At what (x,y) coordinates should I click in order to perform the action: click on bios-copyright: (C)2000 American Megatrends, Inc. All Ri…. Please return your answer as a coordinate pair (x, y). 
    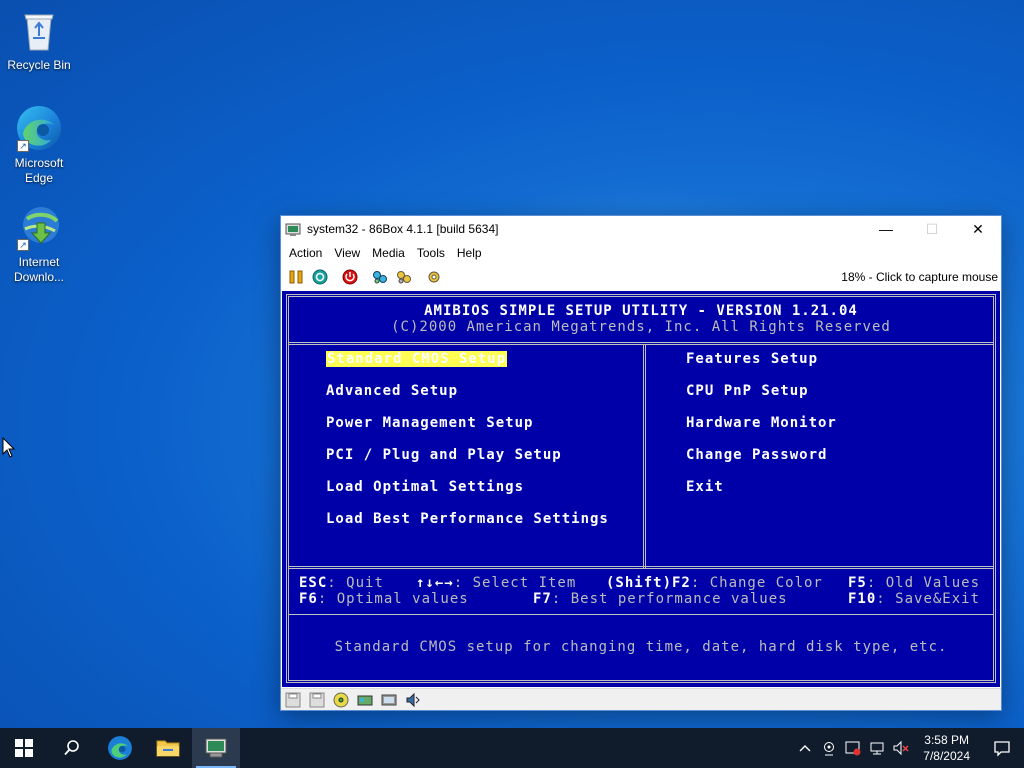
    Looking at the image, I should click on (641, 327).